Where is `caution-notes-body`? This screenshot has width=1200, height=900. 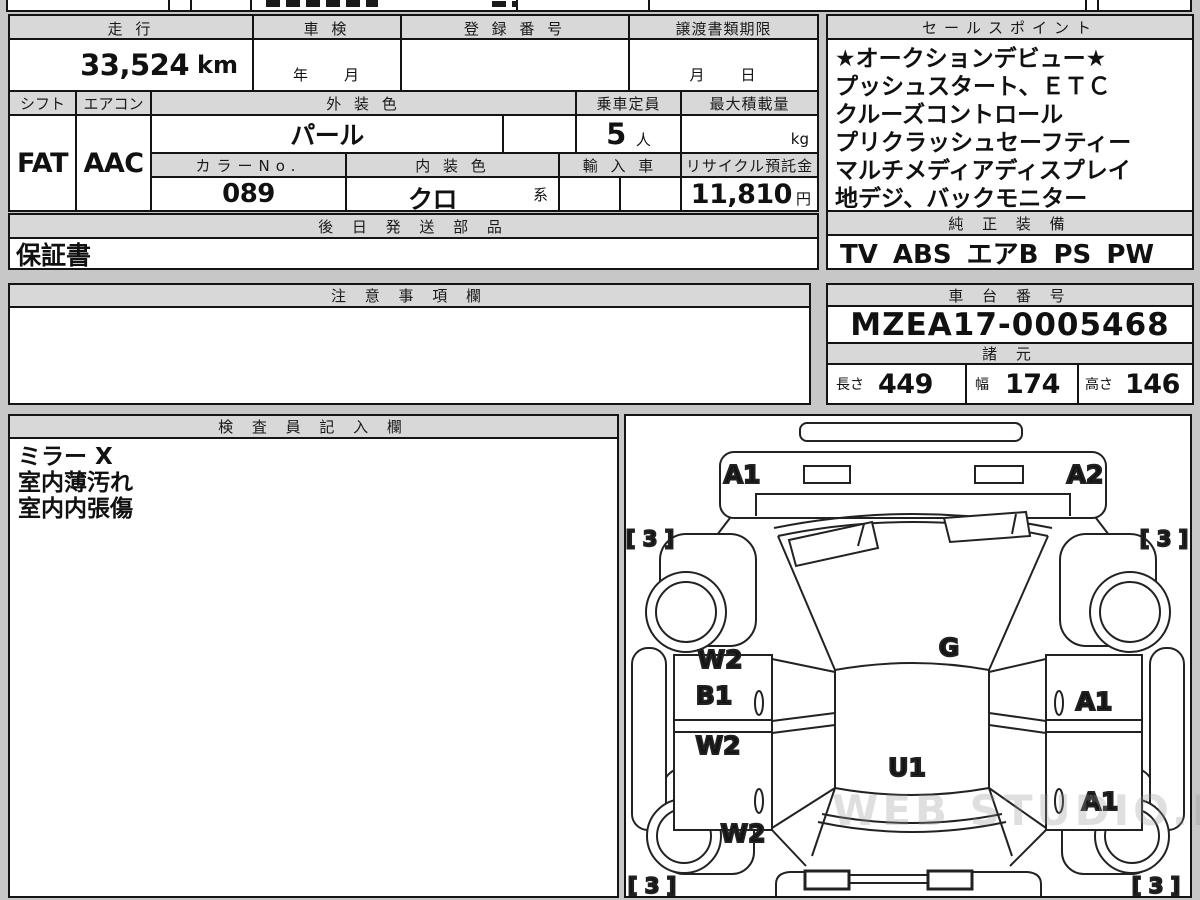 caution-notes-body is located at coordinates (409, 355).